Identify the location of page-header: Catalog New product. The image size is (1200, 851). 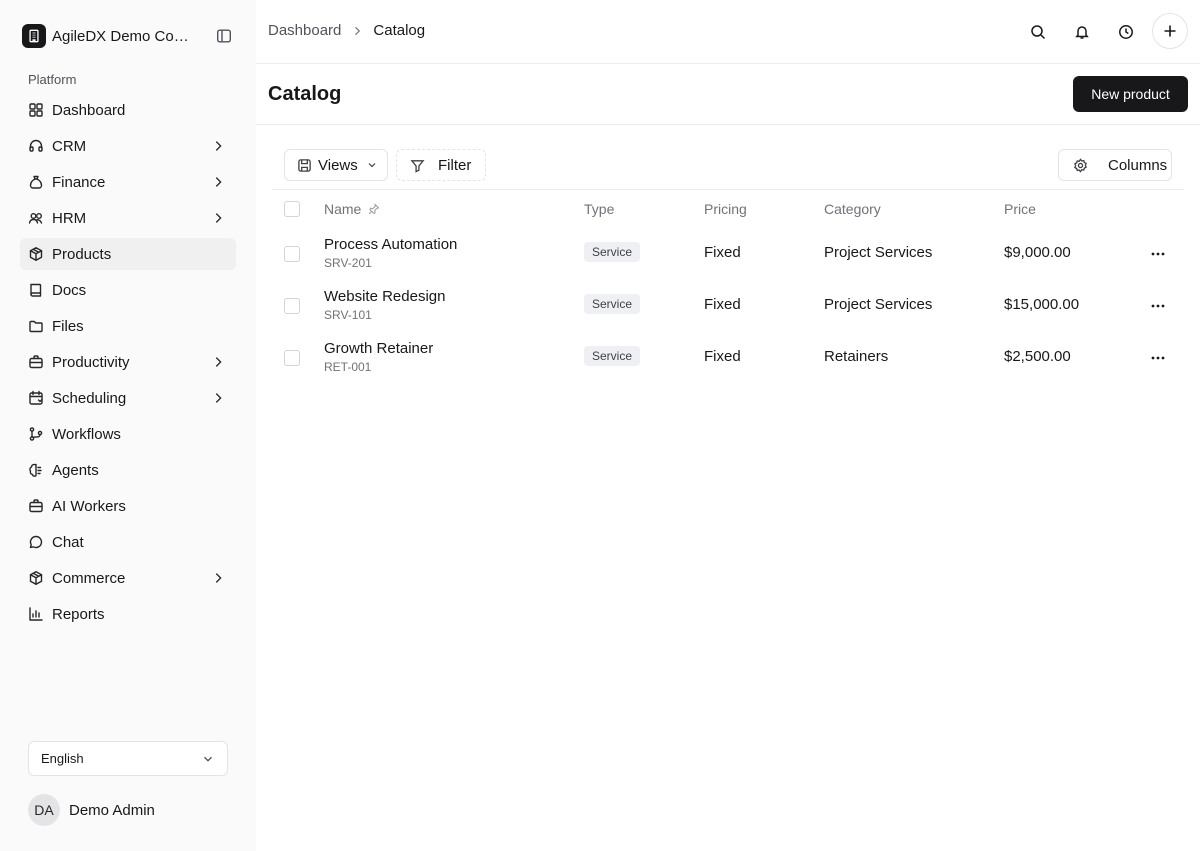
(728, 94).